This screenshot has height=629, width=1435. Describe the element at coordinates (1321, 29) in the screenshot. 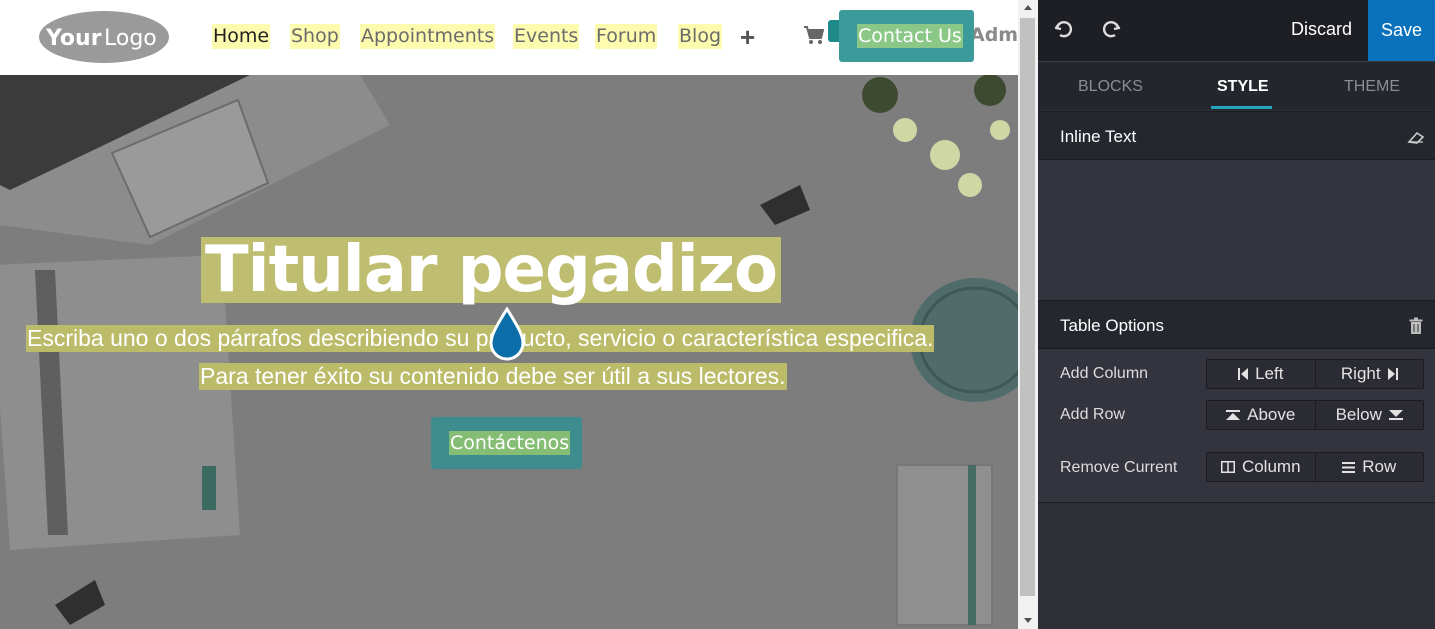

I see `discard-button: Discard` at that location.